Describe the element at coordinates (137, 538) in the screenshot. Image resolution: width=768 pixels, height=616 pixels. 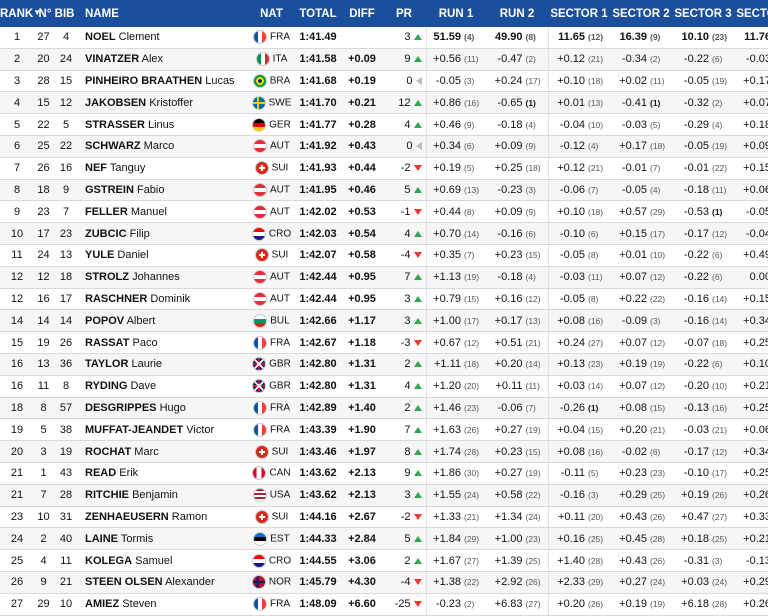
I see `first-name: Tormis` at that location.